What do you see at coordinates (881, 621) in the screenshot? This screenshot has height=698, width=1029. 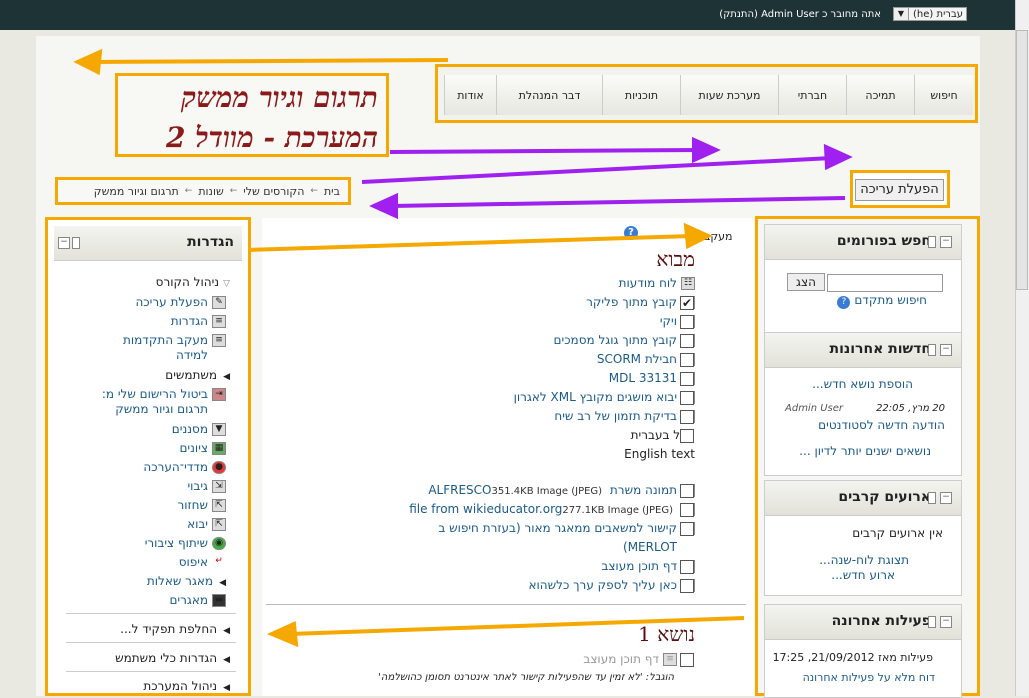 I see `activity-title: פעילות אחרונה` at bounding box center [881, 621].